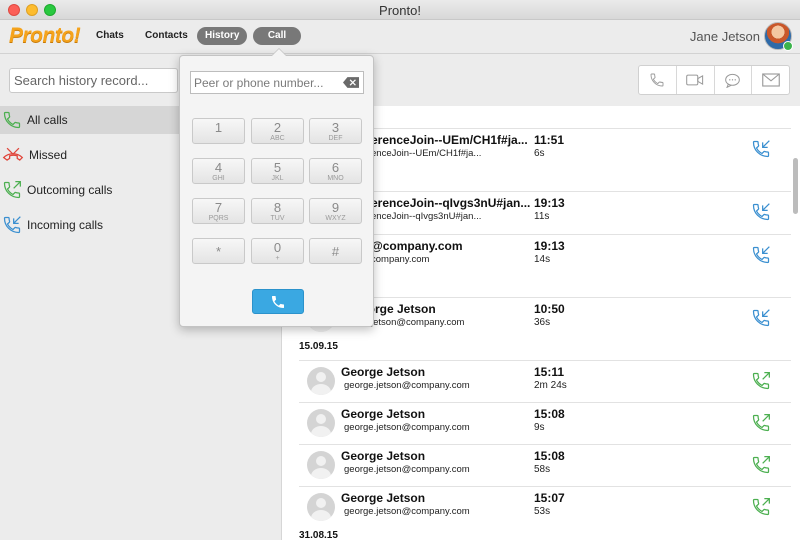 The height and width of the screenshot is (540, 800). Describe the element at coordinates (277, 171) in the screenshot. I see `dial-key-5: 5 JKL` at that location.